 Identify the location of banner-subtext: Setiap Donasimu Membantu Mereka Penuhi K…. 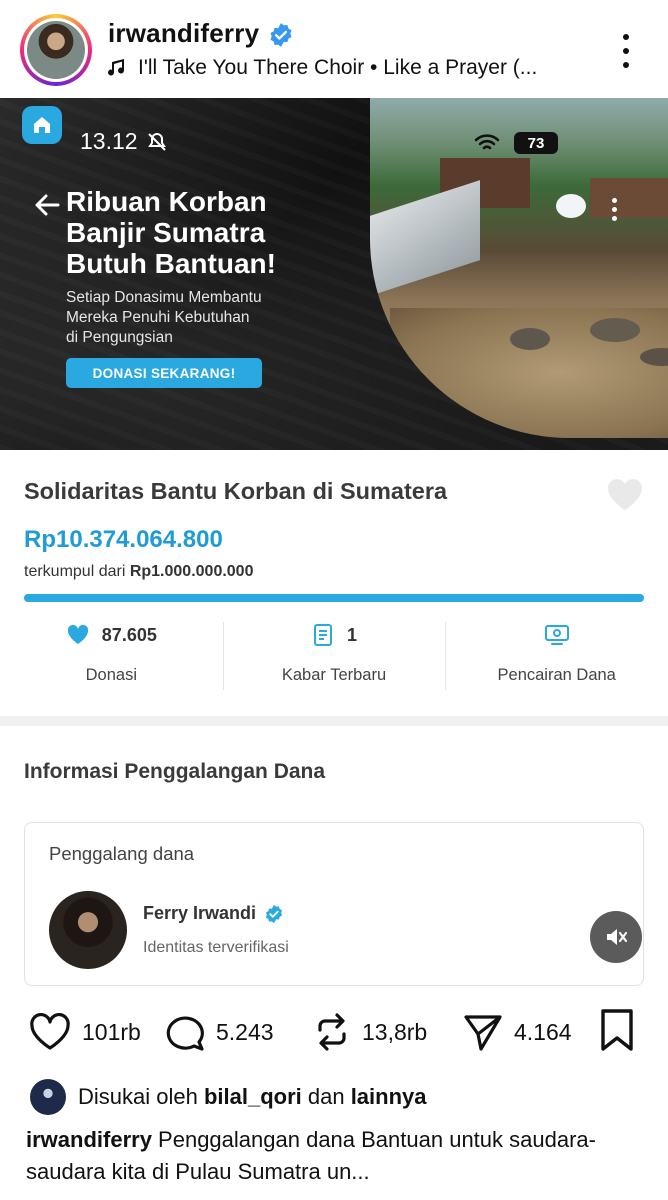
(186, 318).